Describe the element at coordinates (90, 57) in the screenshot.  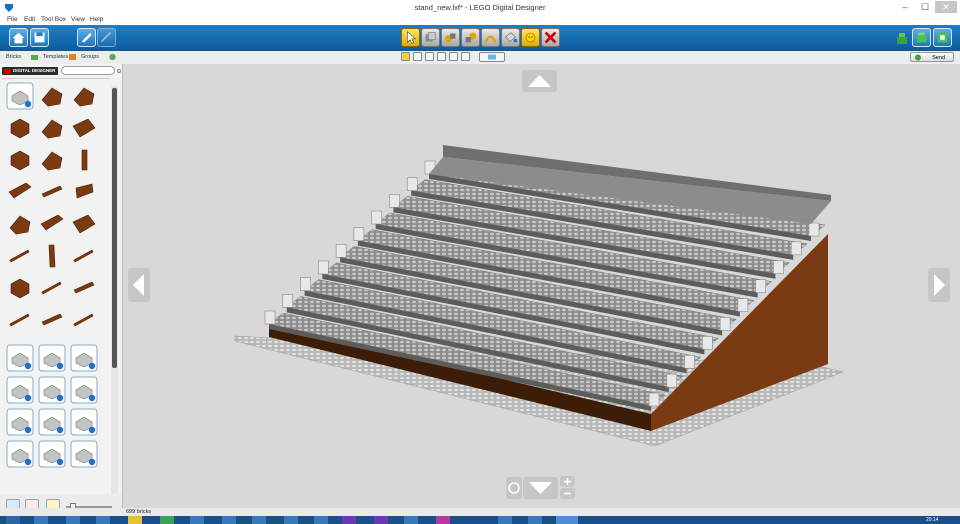
I see `tab-groups: Groups` at that location.